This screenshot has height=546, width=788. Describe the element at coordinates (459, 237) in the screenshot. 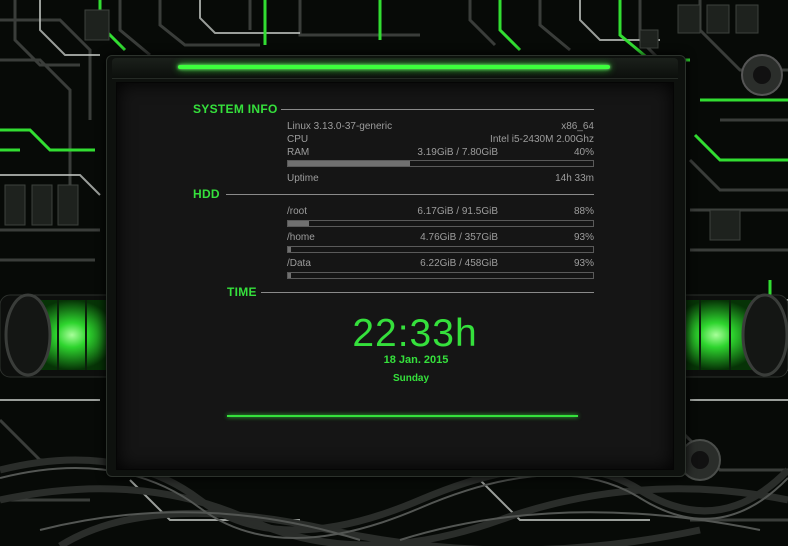

I see `drive-usage: 4.76GiB / 357GiB` at that location.